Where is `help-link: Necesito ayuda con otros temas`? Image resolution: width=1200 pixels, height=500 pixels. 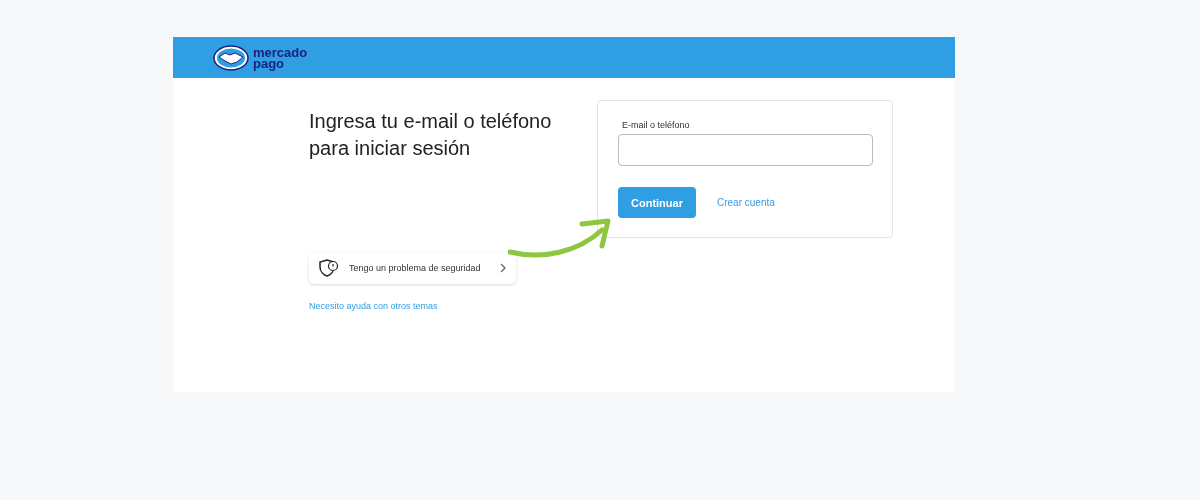
help-link: Necesito ayuda con otros temas is located at coordinates (373, 306).